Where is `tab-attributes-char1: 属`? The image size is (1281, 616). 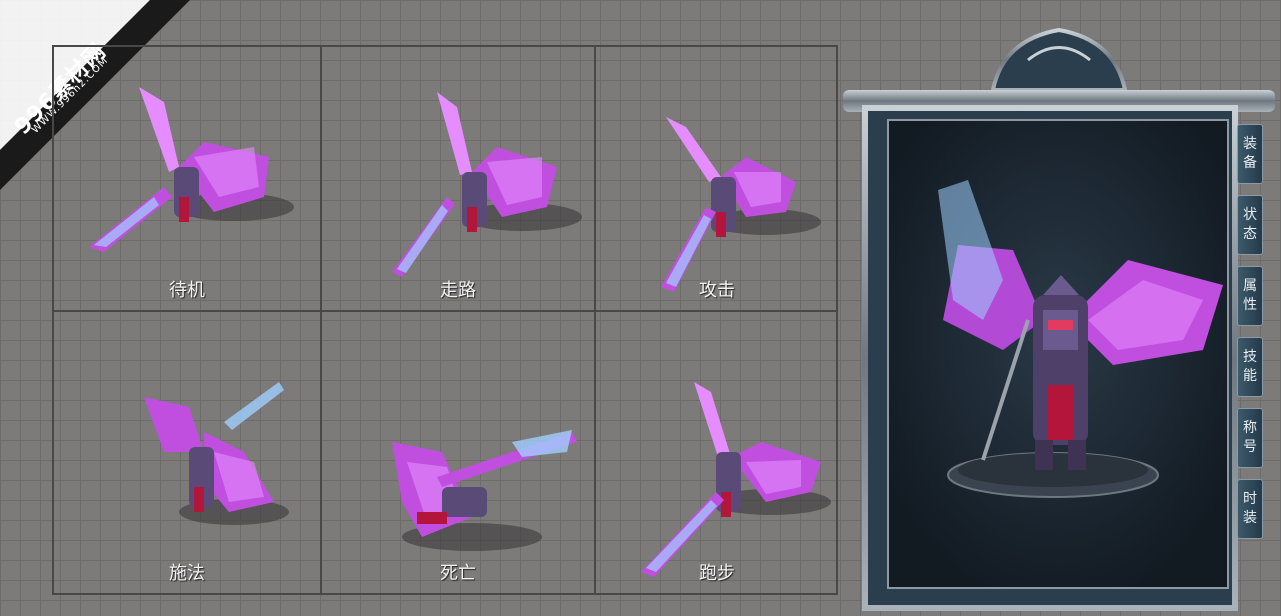
tab-attributes-char1: 属 is located at coordinates (1250, 286).